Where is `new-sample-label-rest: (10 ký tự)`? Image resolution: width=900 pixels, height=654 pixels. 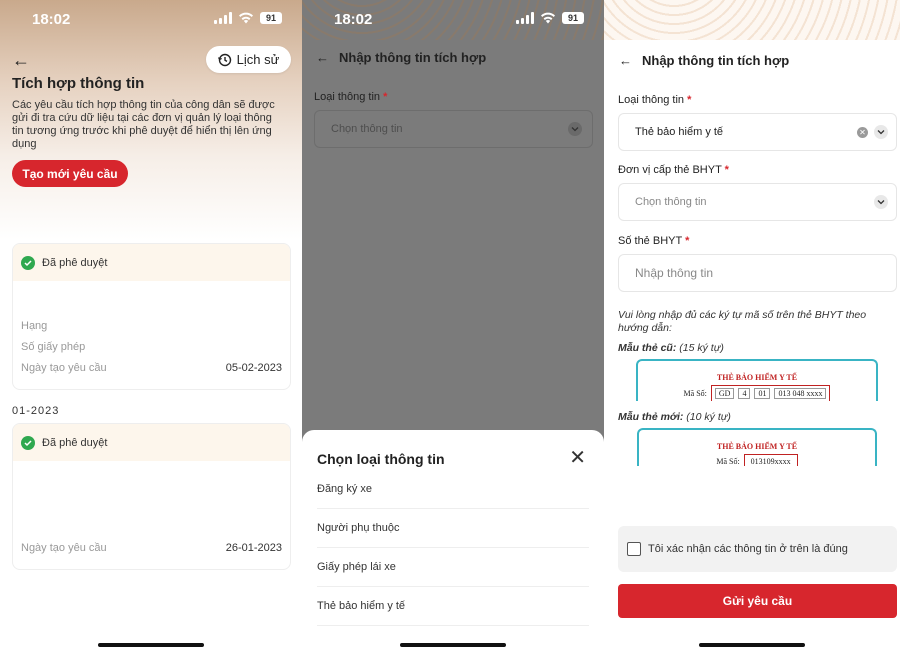 new-sample-label-rest: (10 ký tự) is located at coordinates (707, 417).